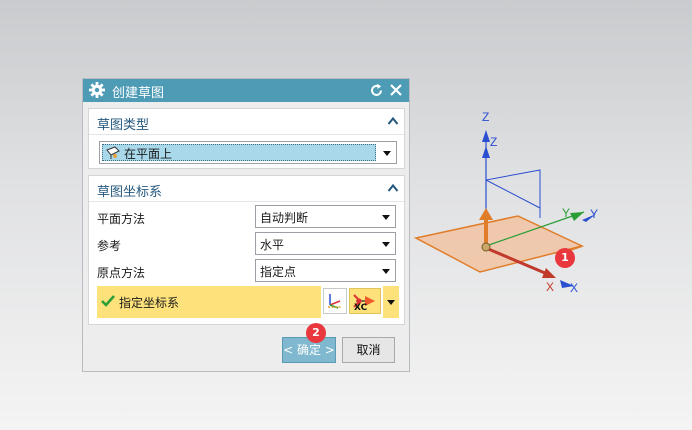 This screenshot has height=430, width=692. Describe the element at coordinates (574, 288) in the screenshot. I see `x-axis-label-2: X` at that location.